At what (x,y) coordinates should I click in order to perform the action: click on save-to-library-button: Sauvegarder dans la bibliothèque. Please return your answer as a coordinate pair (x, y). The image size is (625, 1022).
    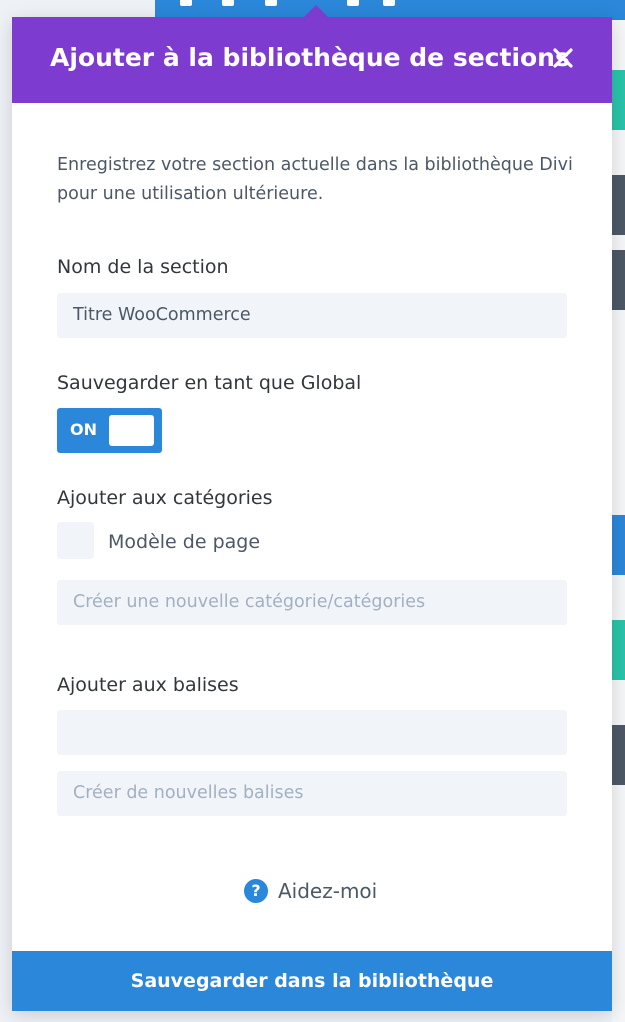
    Looking at the image, I should click on (312, 981).